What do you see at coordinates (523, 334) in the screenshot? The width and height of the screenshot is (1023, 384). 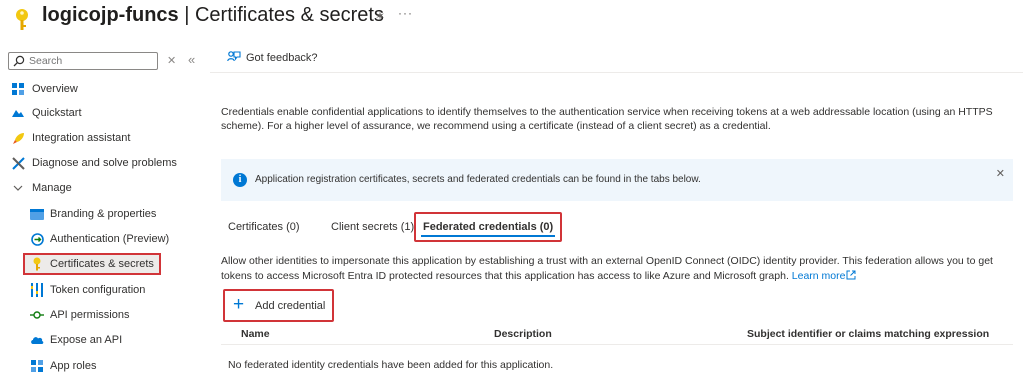 I see `column-header-description: Description` at bounding box center [523, 334].